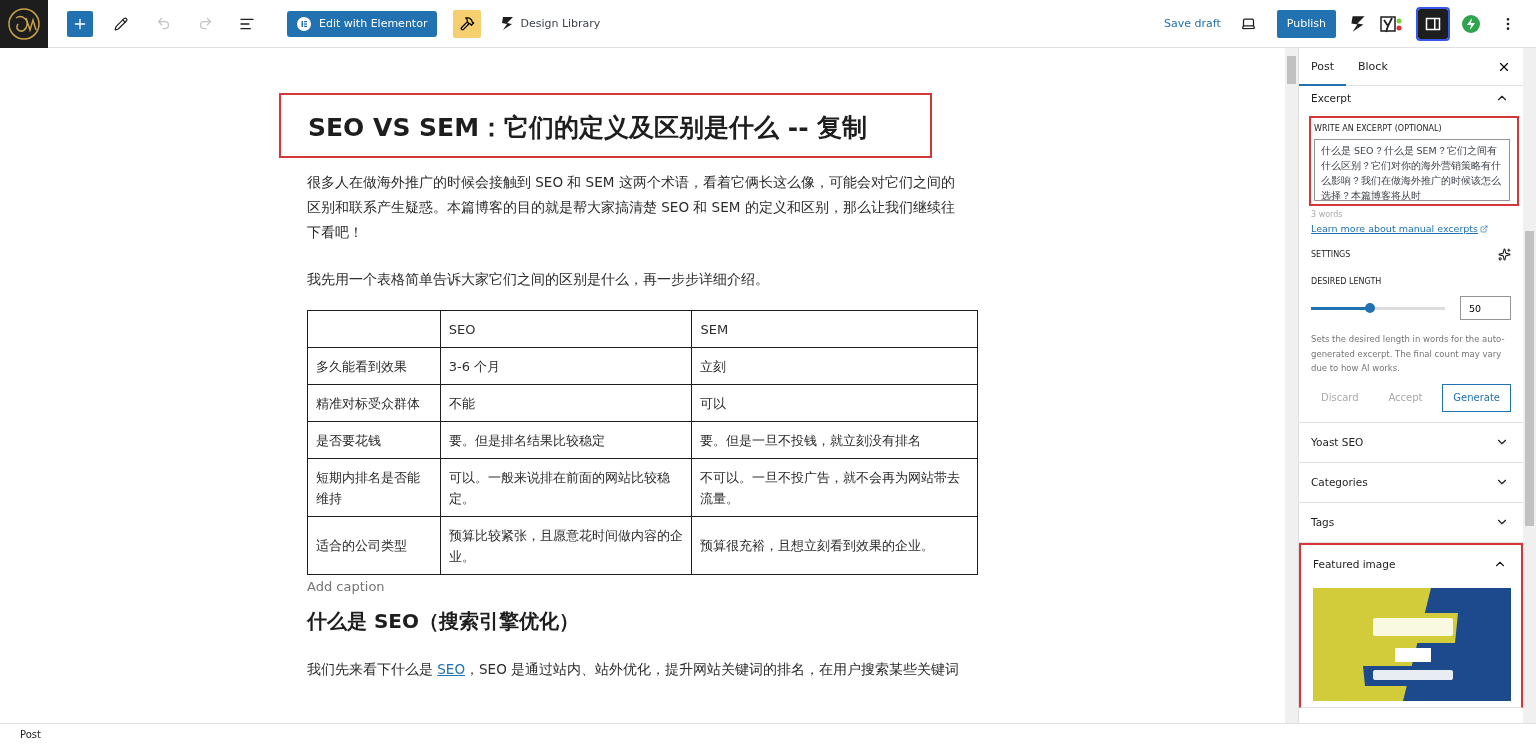 This screenshot has width=1536, height=745. I want to click on paragraph: 我们先来看下什么是 SEO，SEO 是通过站内、站外优化，提升网站关键词的排名，在用户搜索某些关键词, so click(634, 669).